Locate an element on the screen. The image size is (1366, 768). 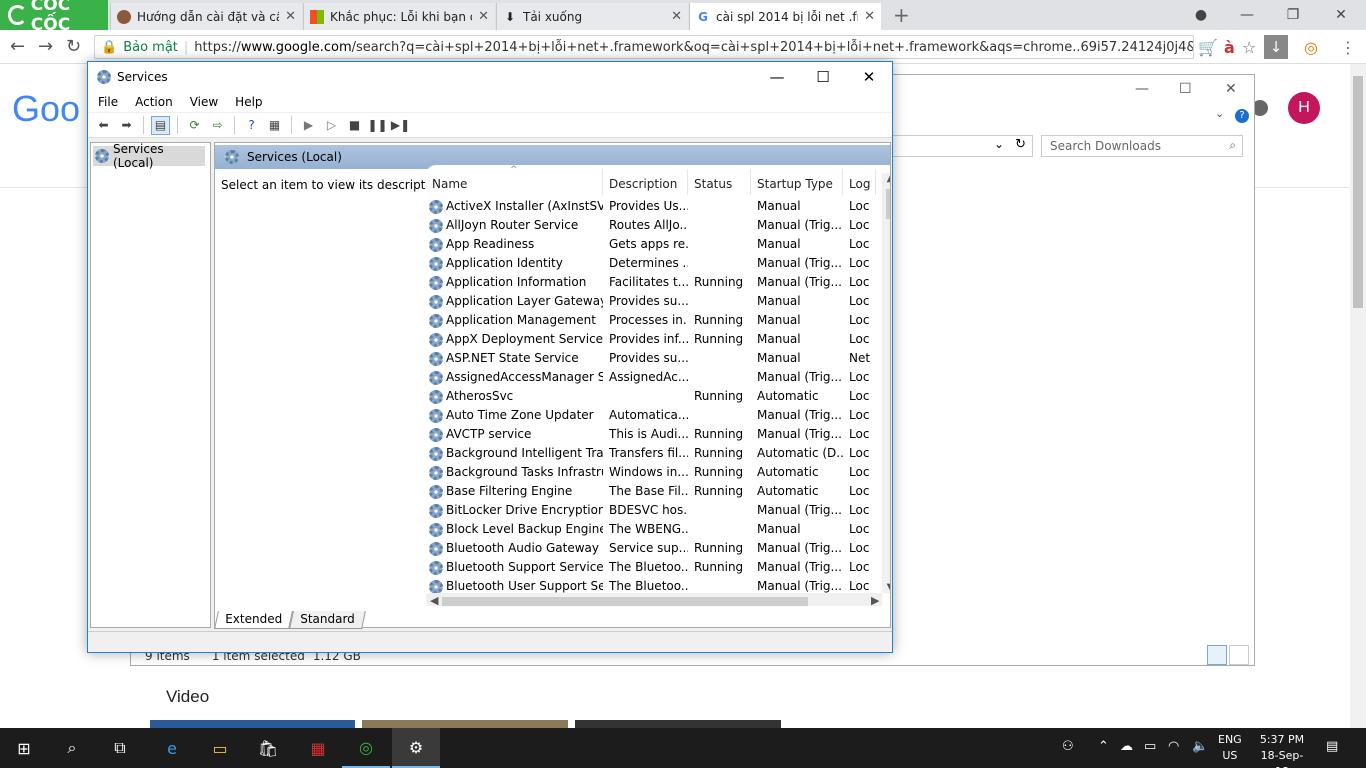
forward-button: → is located at coordinates (45, 46).